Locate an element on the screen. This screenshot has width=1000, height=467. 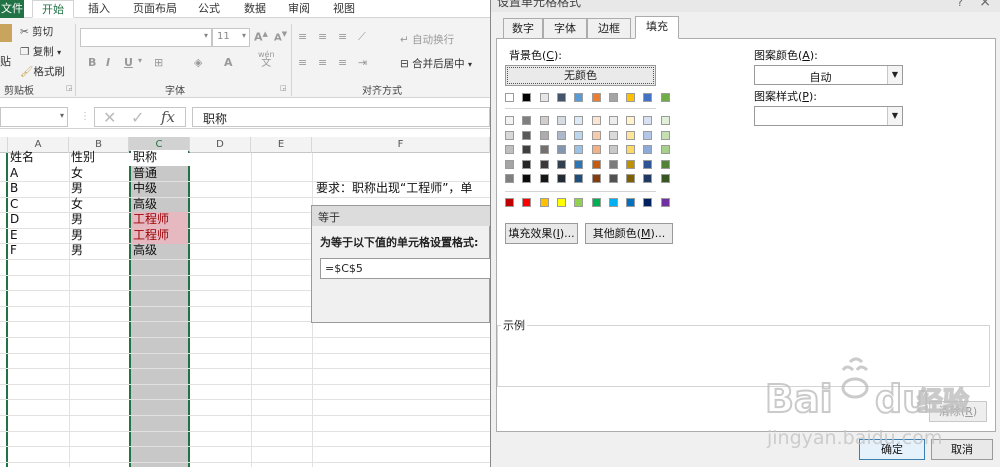
column-header-e: E is located at coordinates (281, 145).